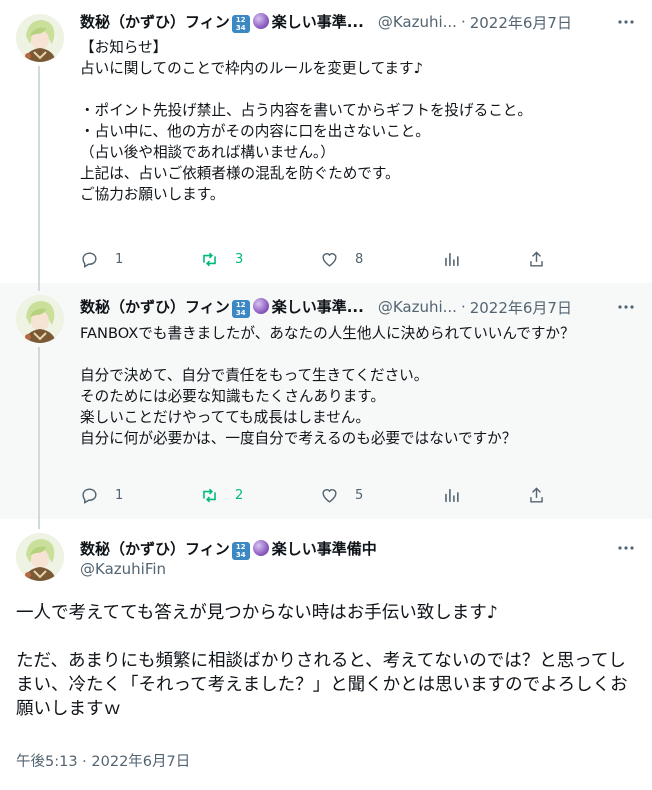 The image size is (652, 790). I want to click on like-count: 8, so click(359, 259).